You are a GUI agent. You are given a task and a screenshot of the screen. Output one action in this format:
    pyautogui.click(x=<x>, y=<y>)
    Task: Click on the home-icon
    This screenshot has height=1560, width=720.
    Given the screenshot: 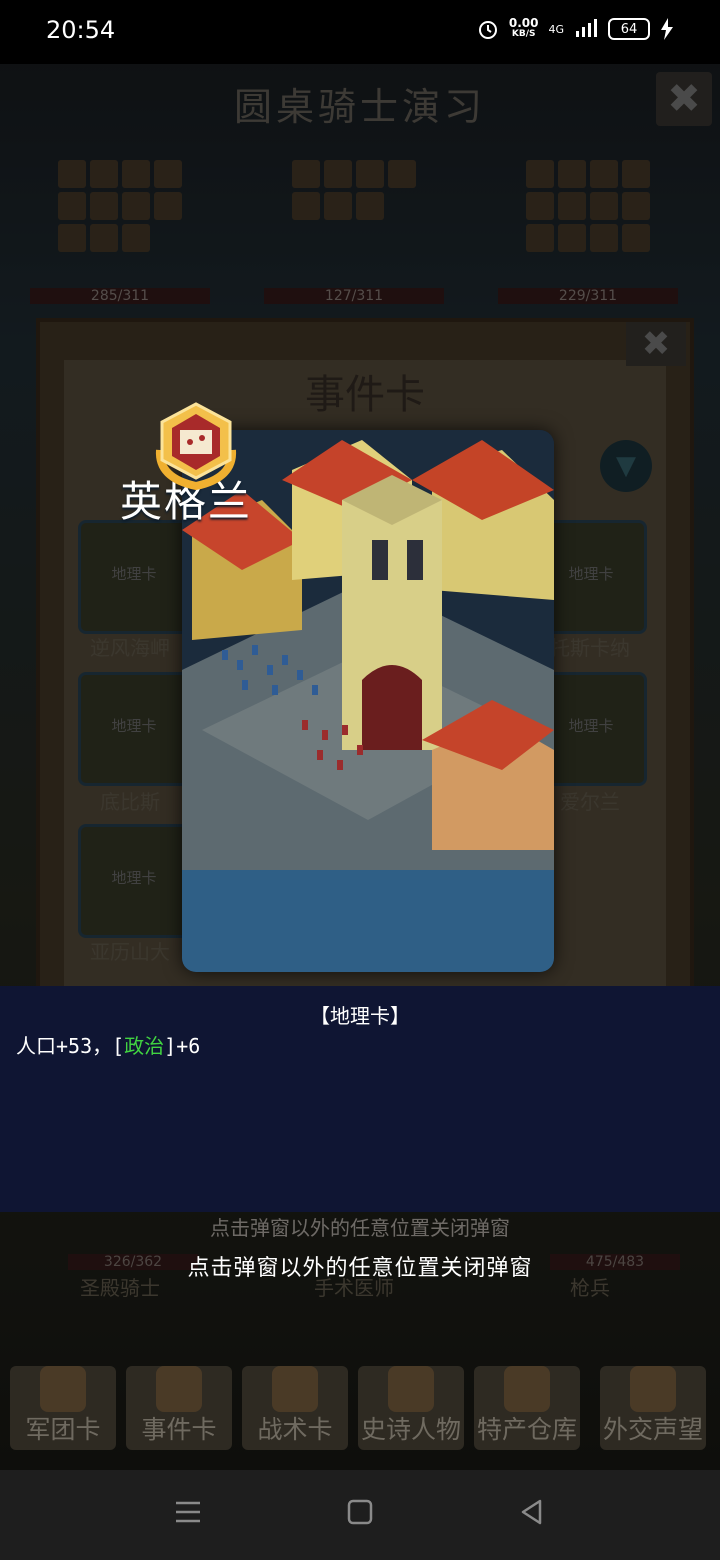 What is the action you would take?
    pyautogui.click(x=360, y=1512)
    